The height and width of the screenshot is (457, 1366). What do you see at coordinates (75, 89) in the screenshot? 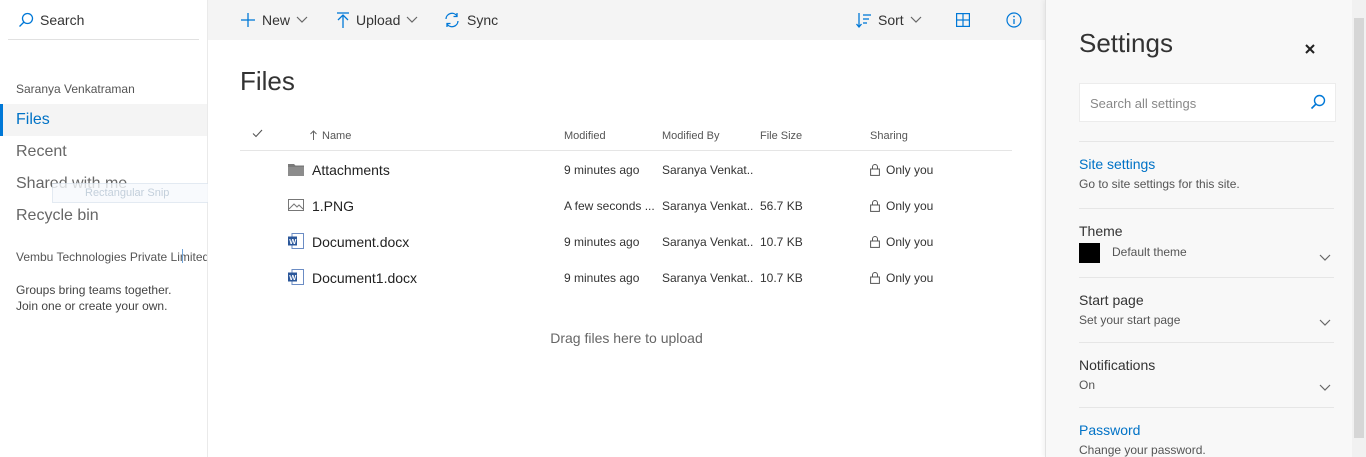
I see `user-name: Saranya Venkatraman` at bounding box center [75, 89].